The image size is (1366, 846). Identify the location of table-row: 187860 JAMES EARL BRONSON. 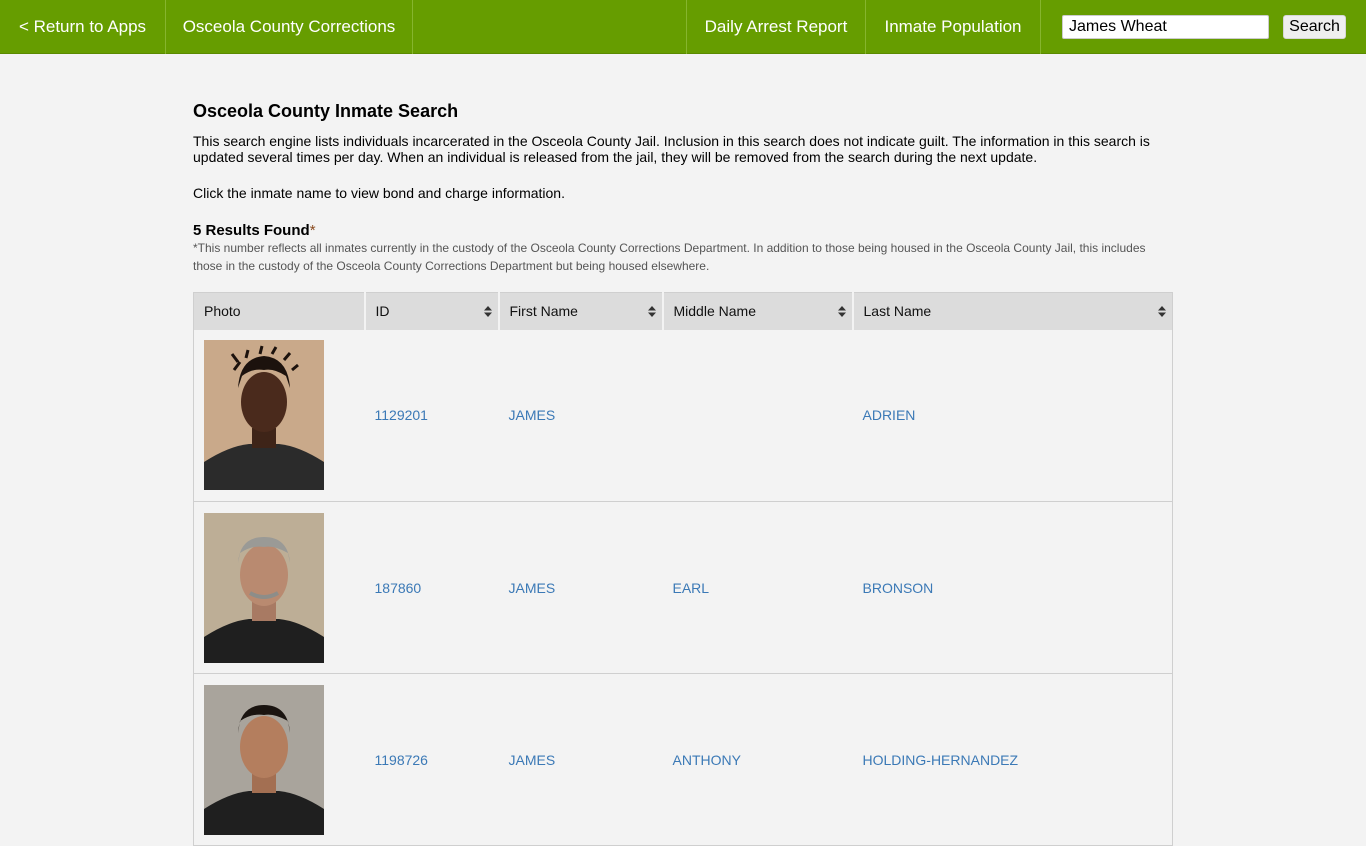
(683, 587).